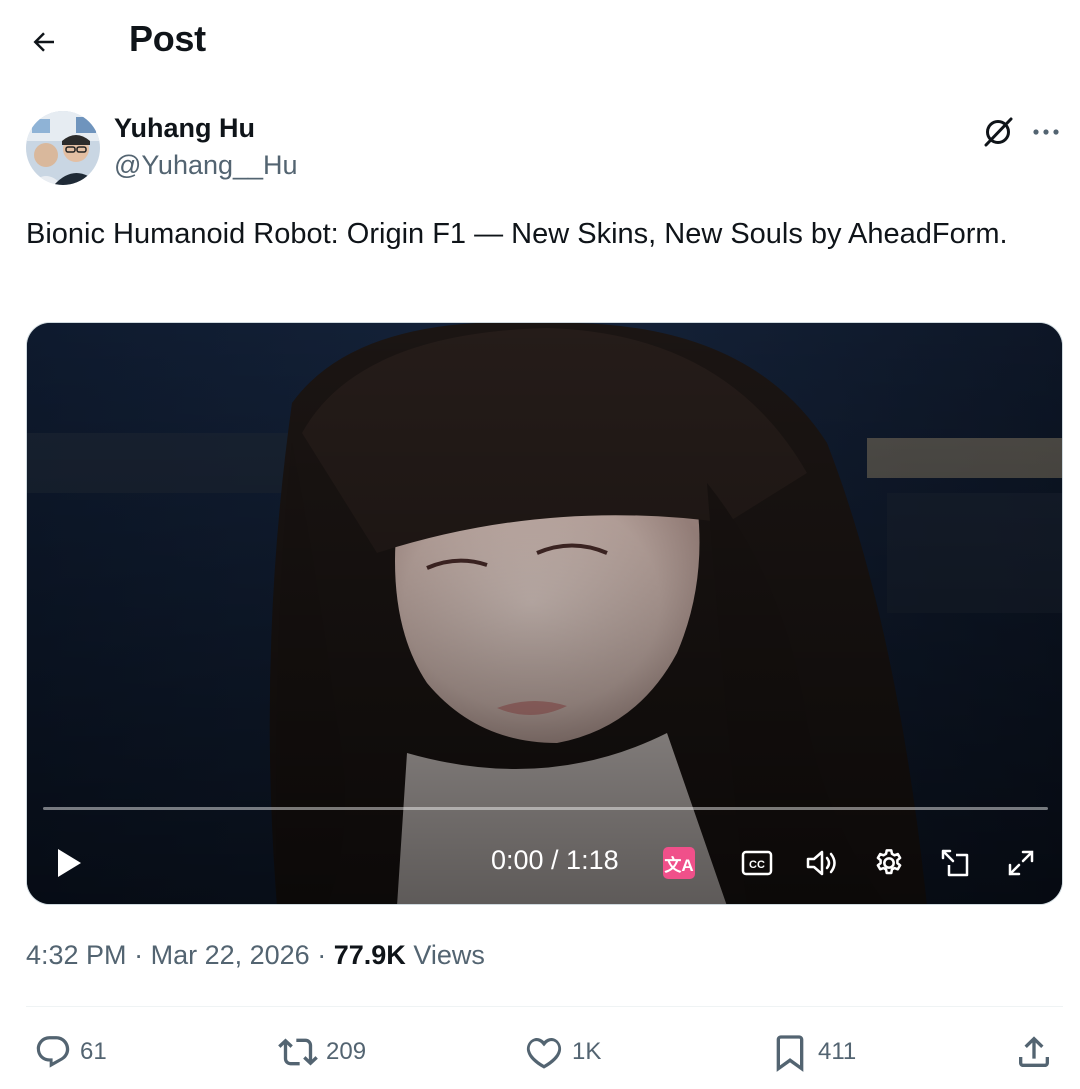 Image resolution: width=1080 pixels, height=1089 pixels. I want to click on fullscreen-button, so click(1021, 863).